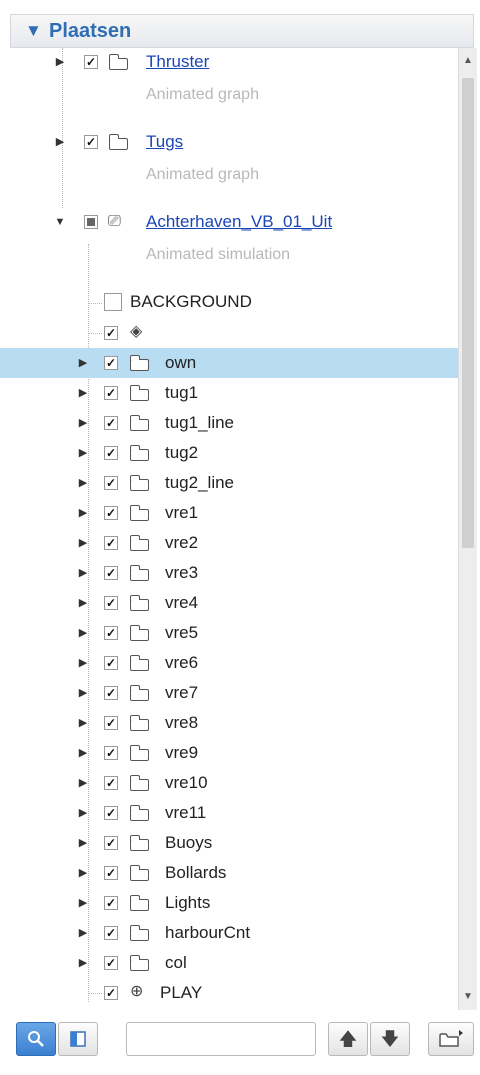  What do you see at coordinates (229, 633) in the screenshot?
I see `tree-item-vre5: ▶ ✓ vre5` at bounding box center [229, 633].